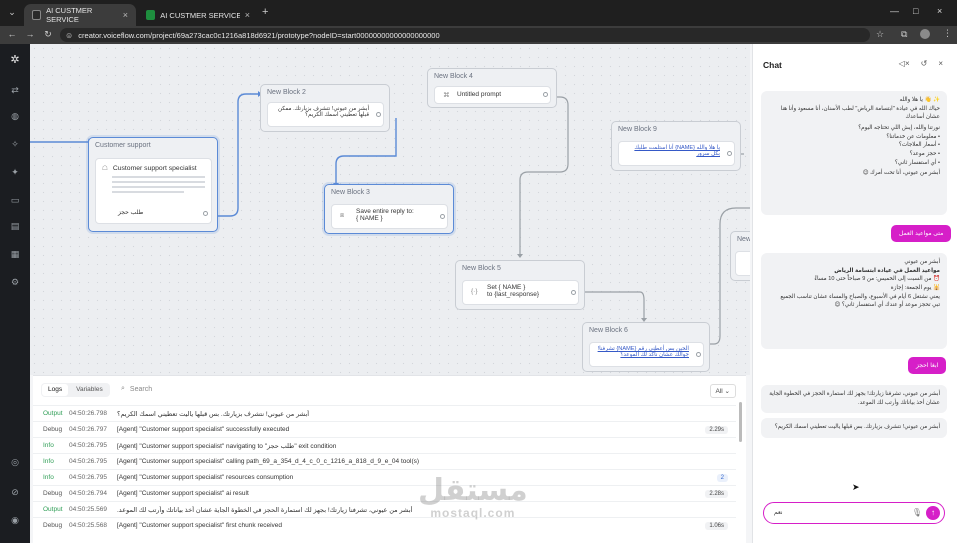  Describe the element at coordinates (15, 116) in the screenshot. I see `globe-icon: ◍` at that location.